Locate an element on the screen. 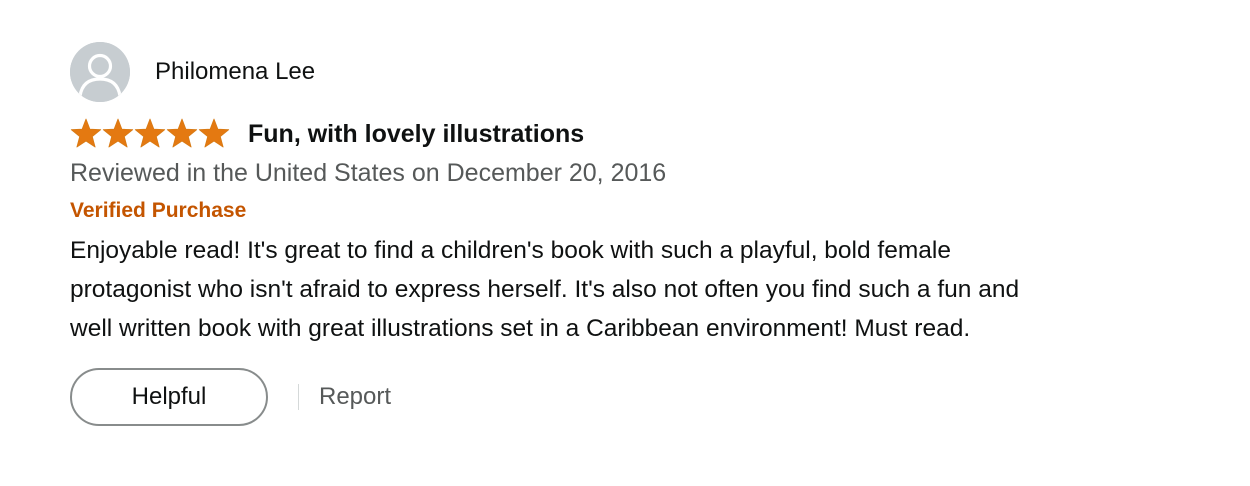 This screenshot has width=1250, height=486. verified-purchase-badge: Verified Purchase is located at coordinates (645, 211).